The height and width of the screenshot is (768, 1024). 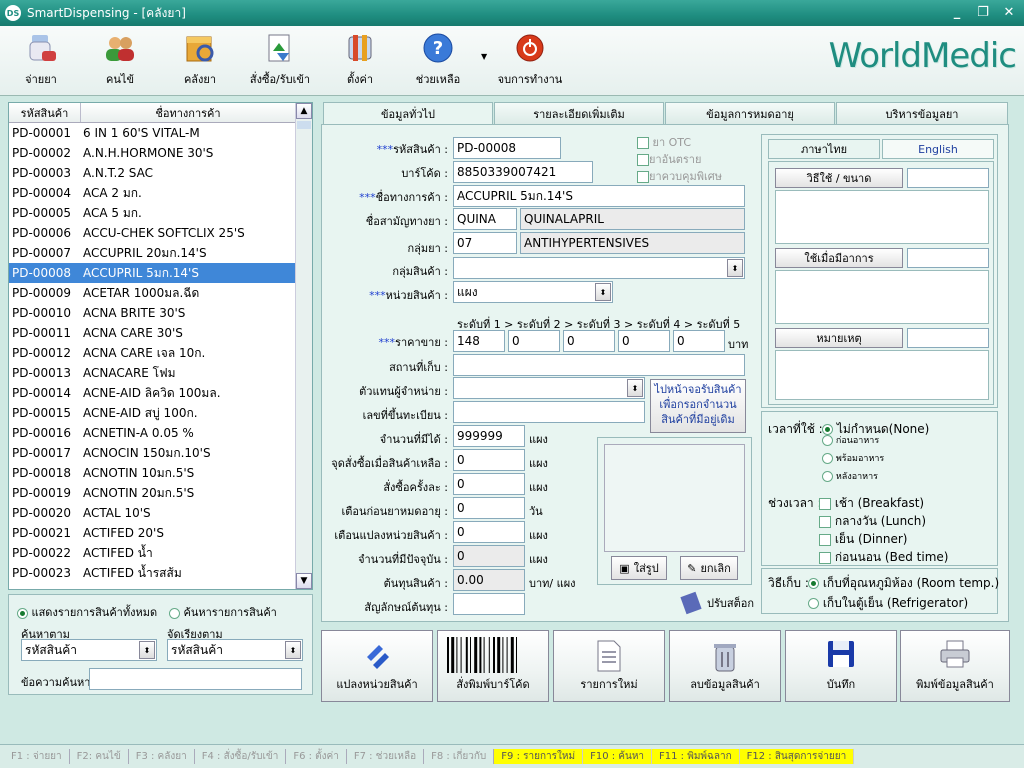 I want to click on list-item: PD-00005 ACA 5 มก., so click(x=152, y=213).